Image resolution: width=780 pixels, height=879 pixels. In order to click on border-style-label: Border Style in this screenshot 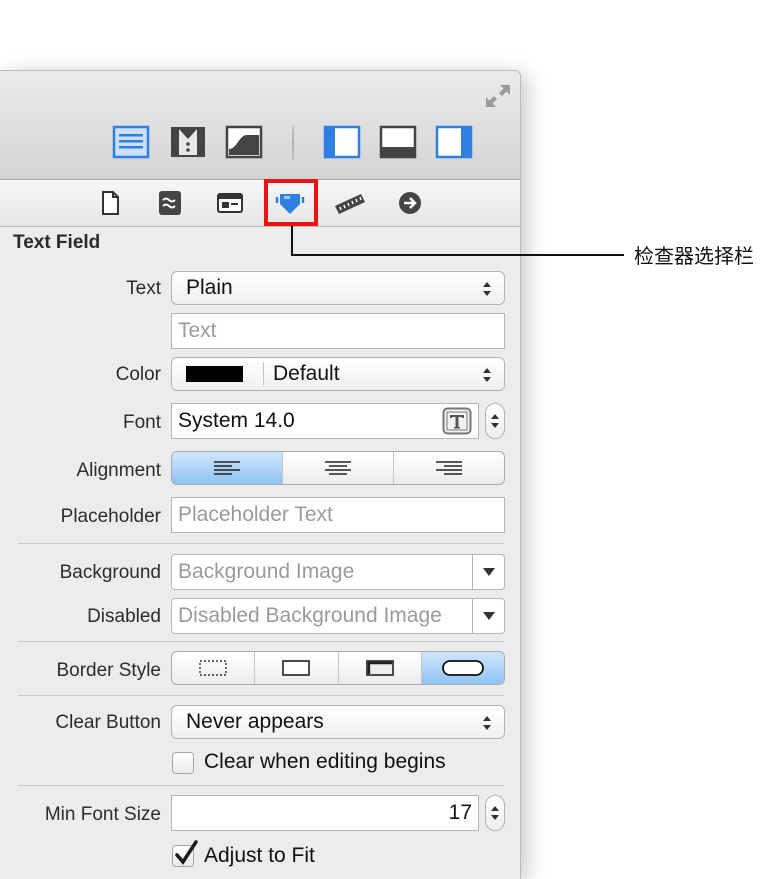, I will do `click(108, 670)`.